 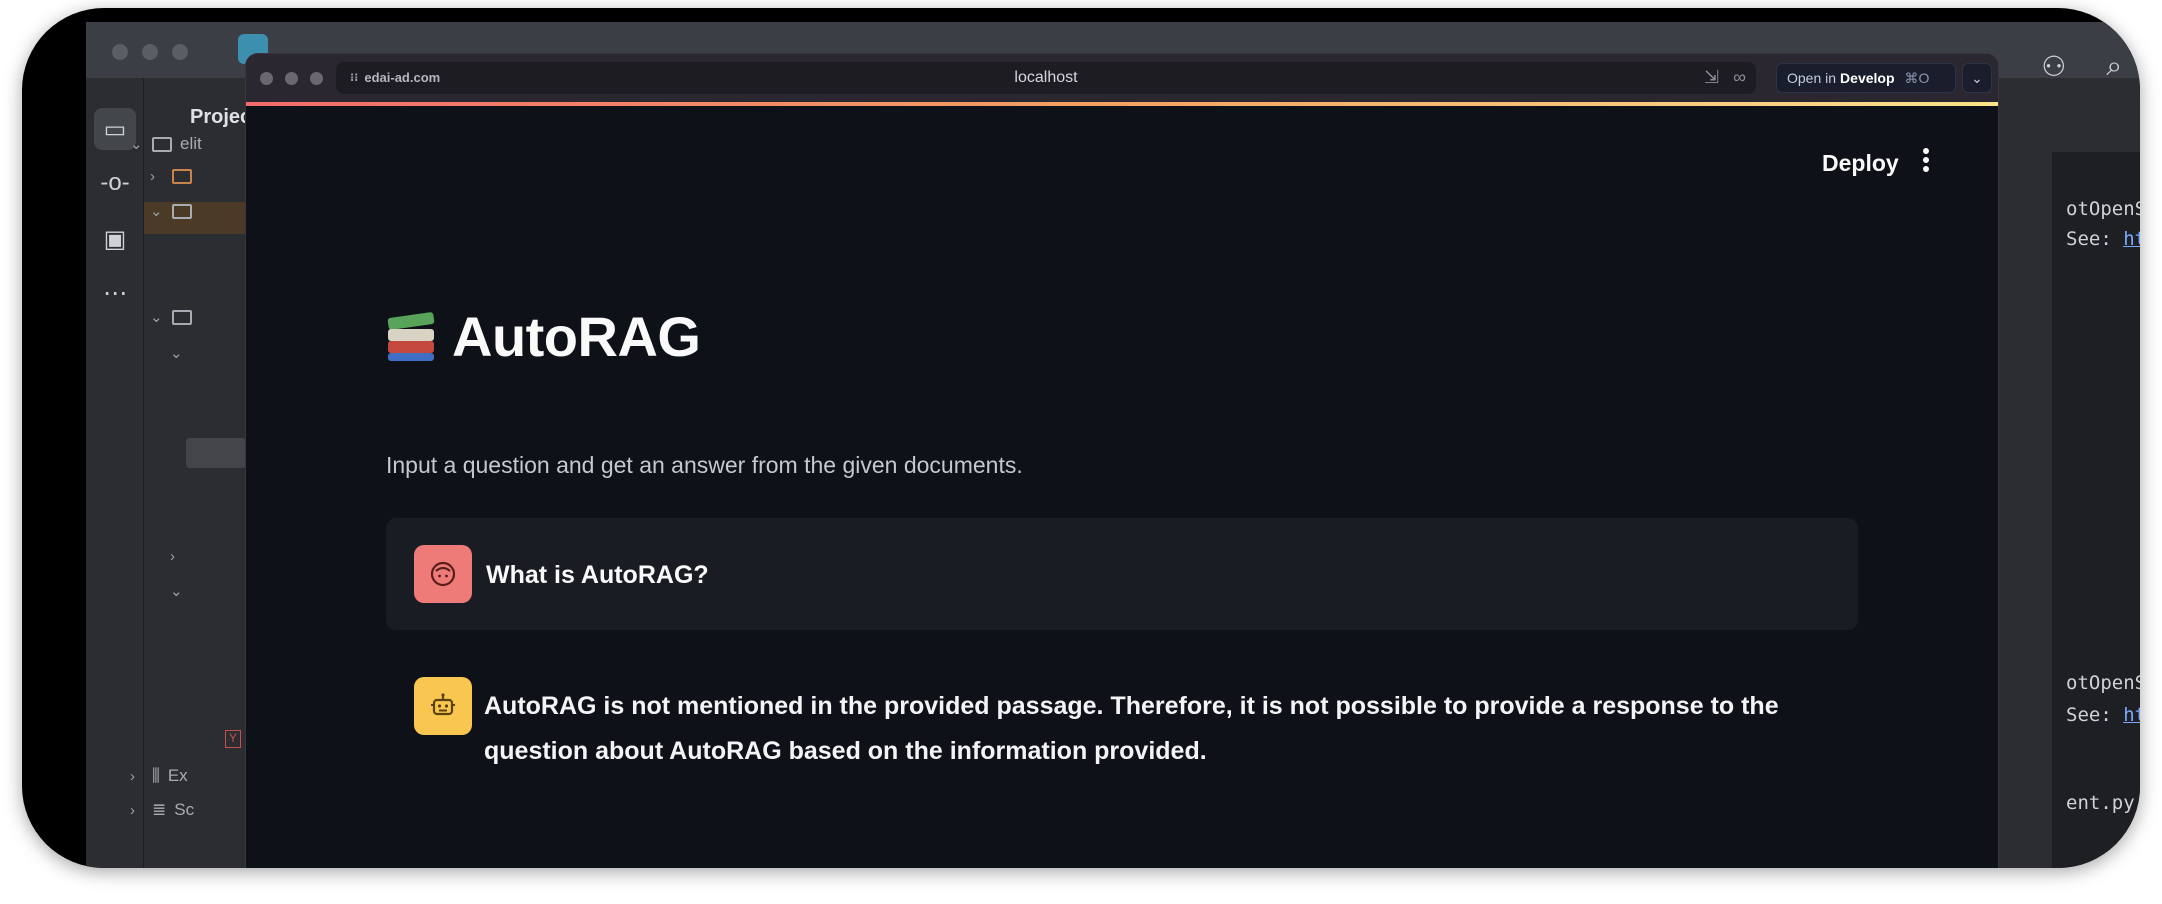 I want to click on address-bar: ⁝⁝ edai-ad.com localhost ⇲ ∞, so click(x=1046, y=78).